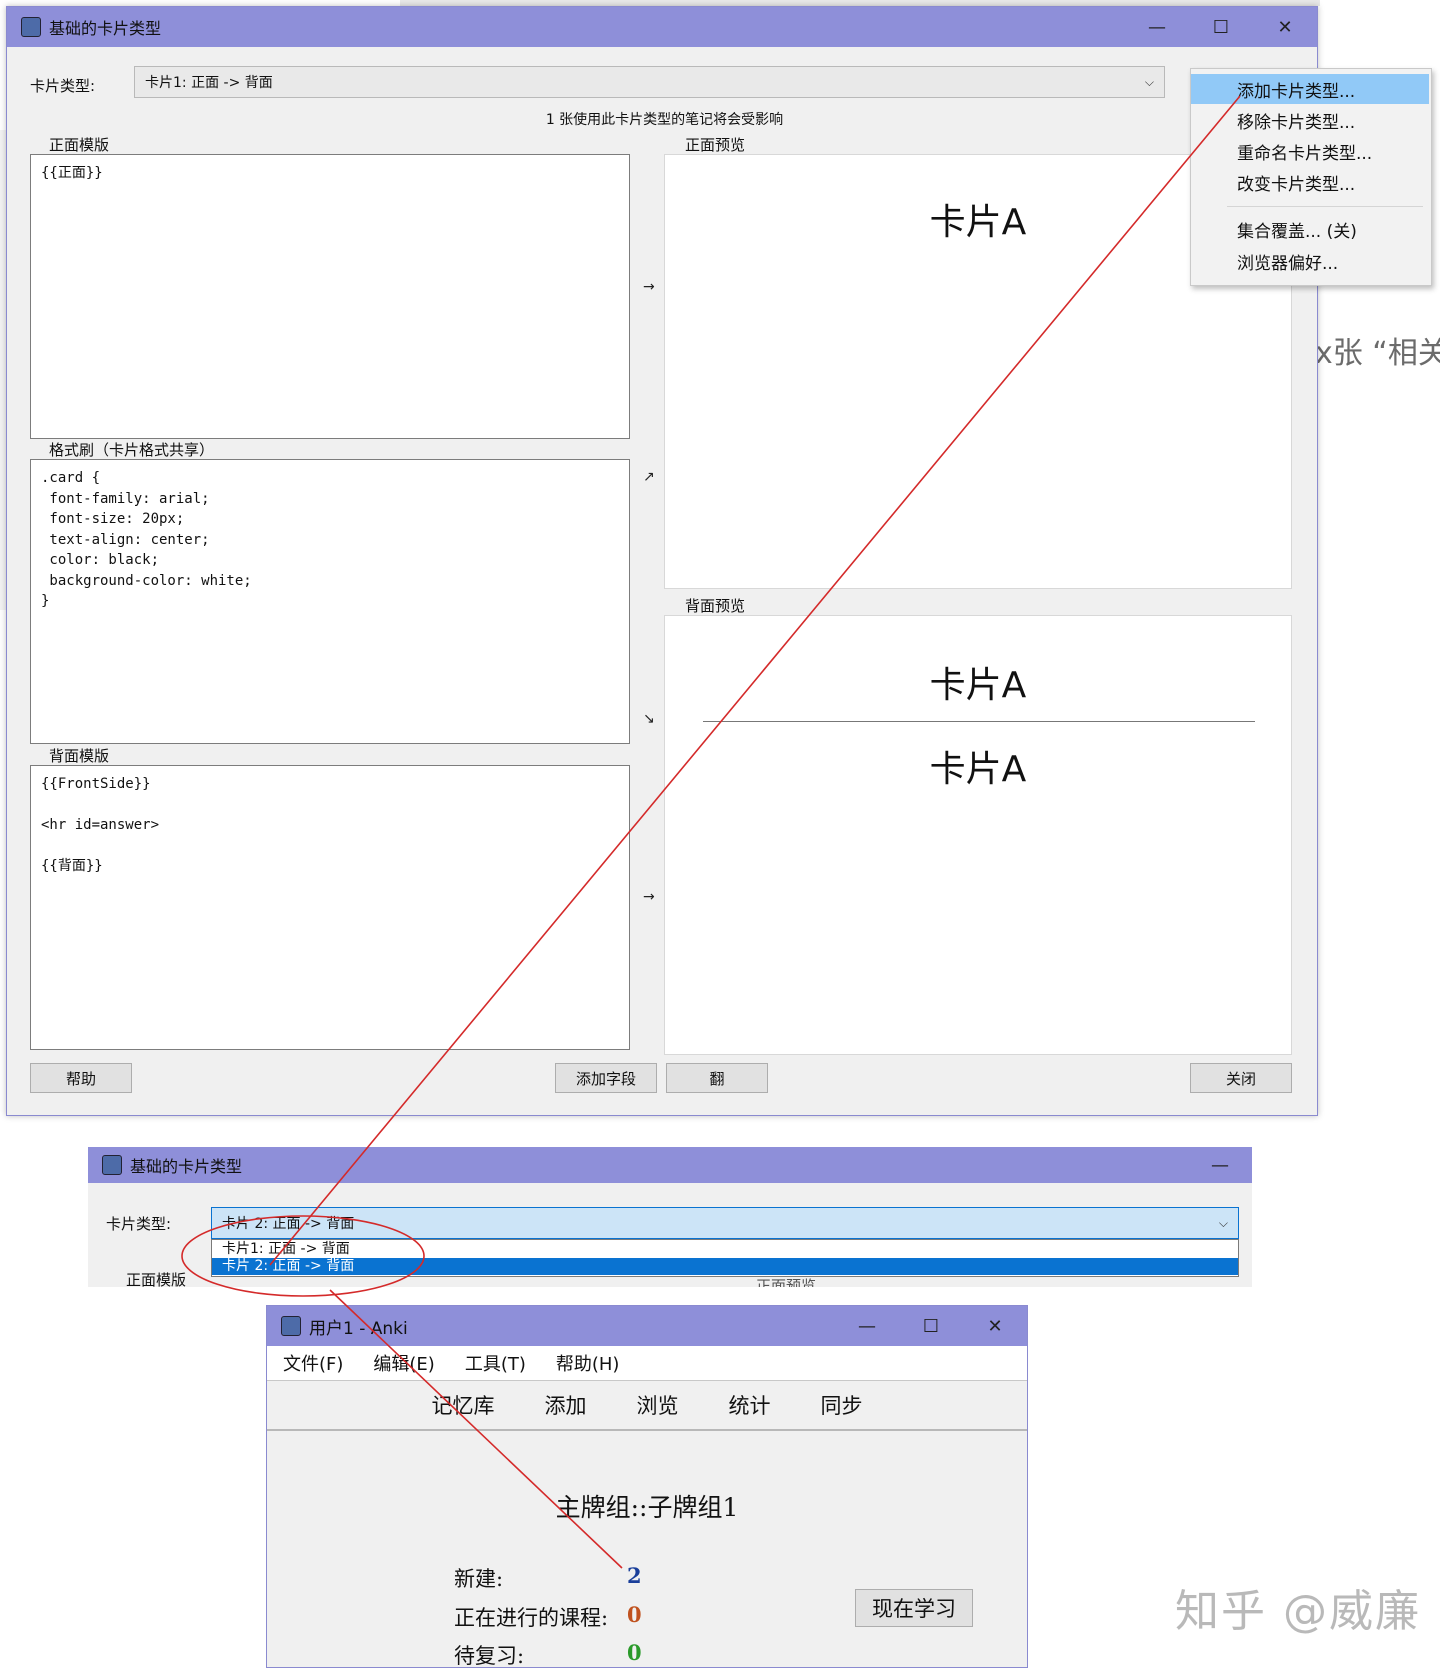  I want to click on back-preview-answer: 卡片A, so click(978, 769).